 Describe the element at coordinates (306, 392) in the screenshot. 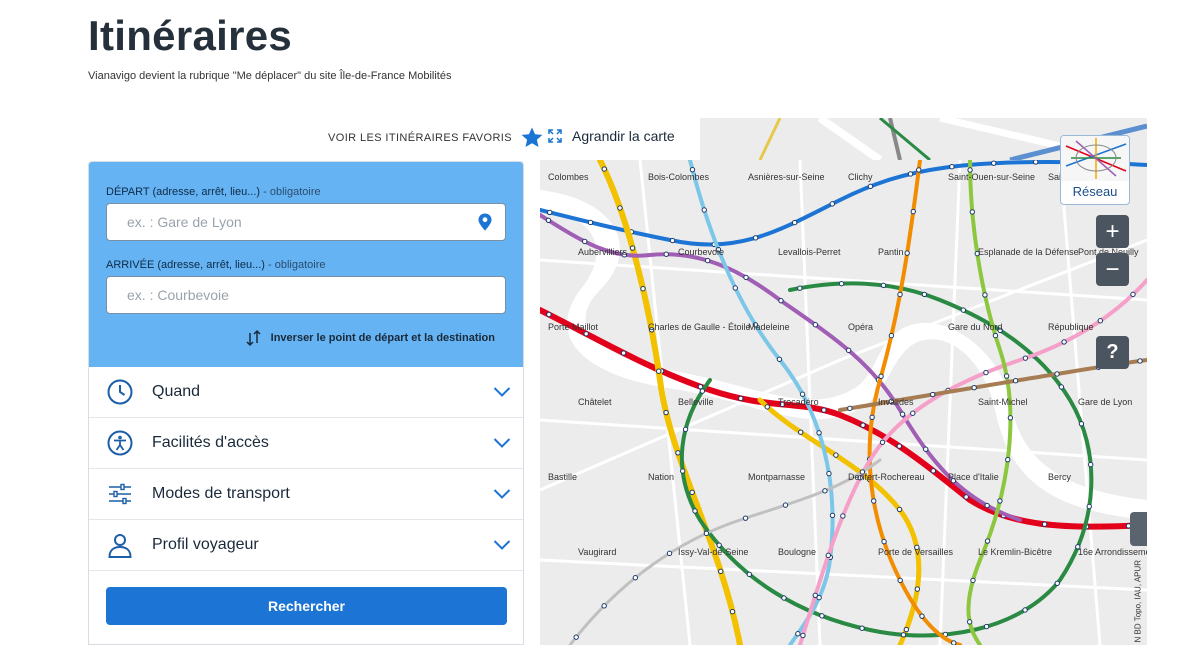

I see `accordion-when: Quand` at that location.